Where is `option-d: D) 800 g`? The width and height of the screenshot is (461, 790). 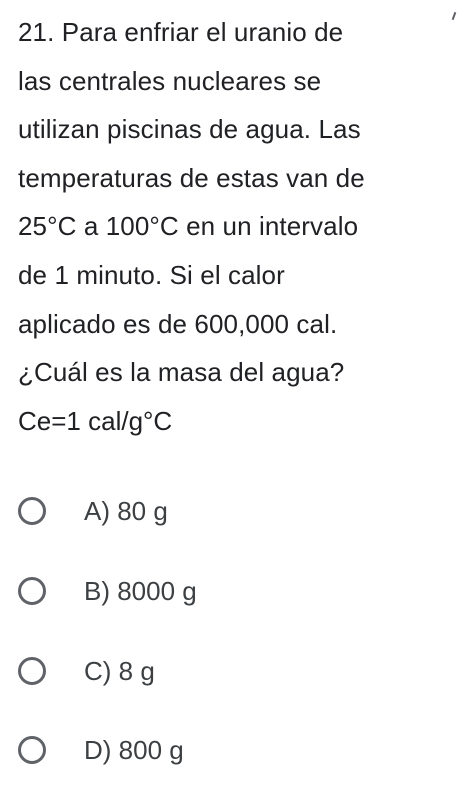
option-d: D) 800 g is located at coordinates (101, 750).